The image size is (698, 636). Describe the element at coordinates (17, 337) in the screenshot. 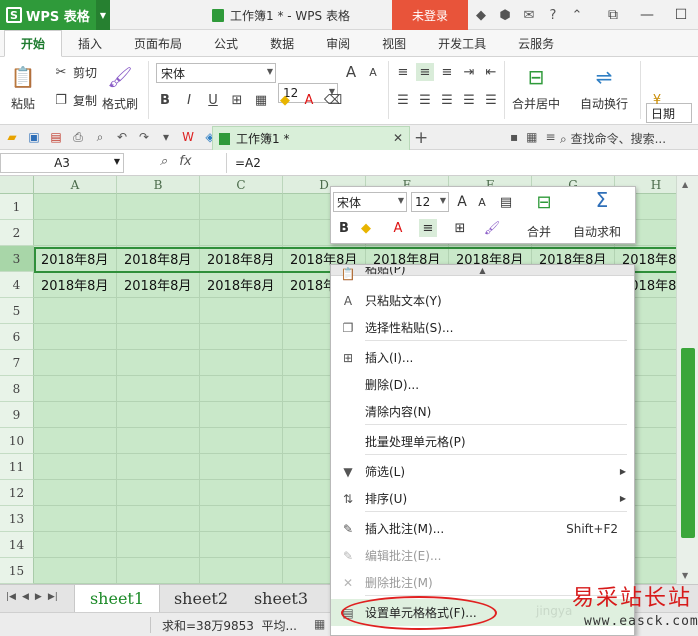

I see `row-header: 6` at that location.